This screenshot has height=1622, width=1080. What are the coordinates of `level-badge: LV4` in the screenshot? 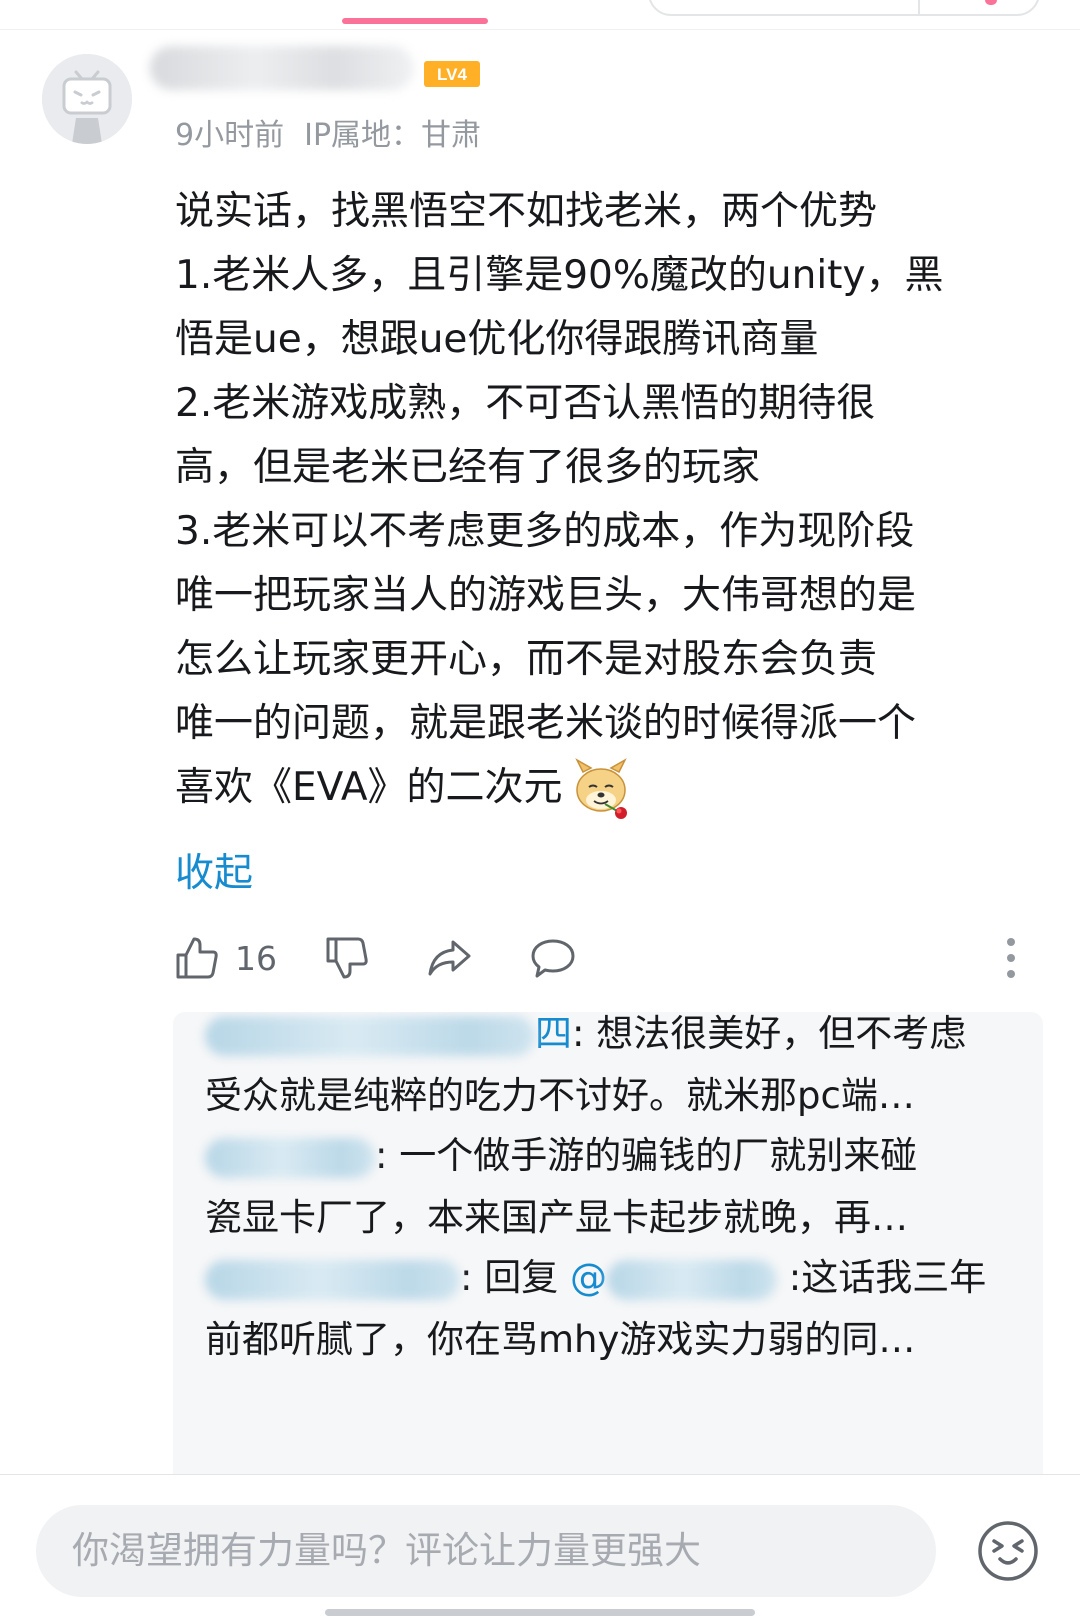 It's located at (452, 74).